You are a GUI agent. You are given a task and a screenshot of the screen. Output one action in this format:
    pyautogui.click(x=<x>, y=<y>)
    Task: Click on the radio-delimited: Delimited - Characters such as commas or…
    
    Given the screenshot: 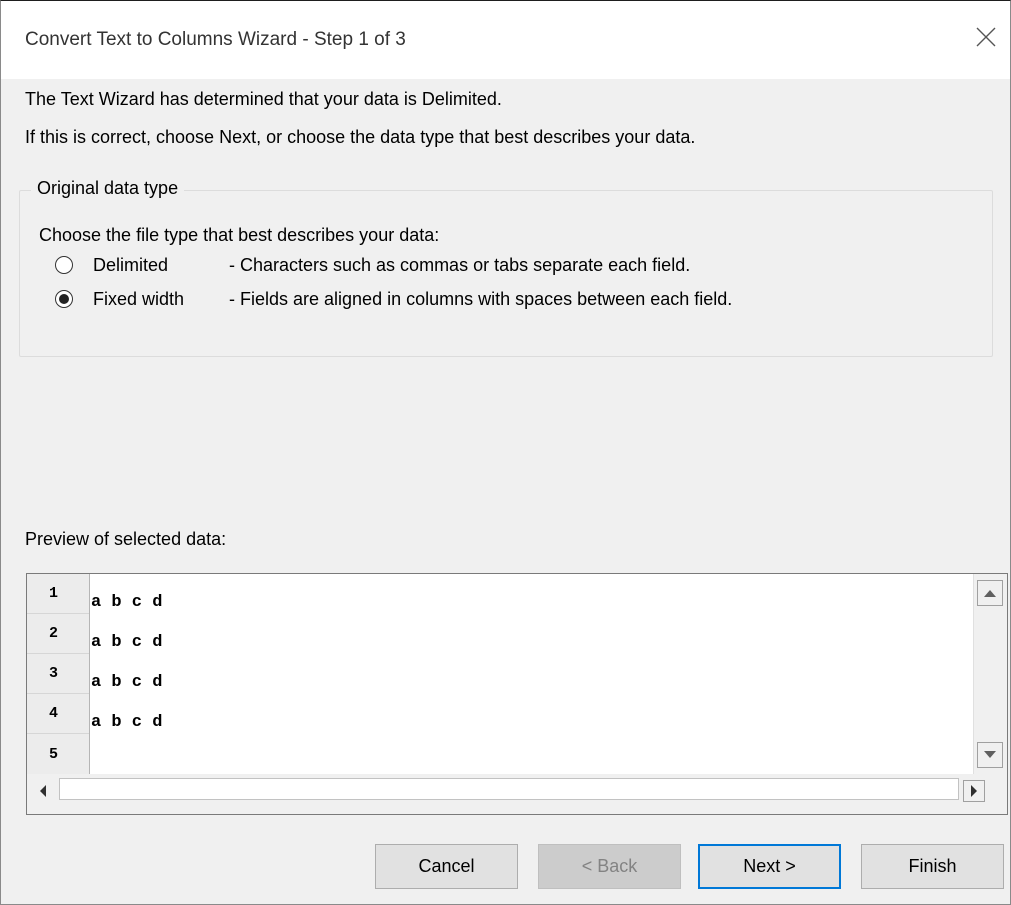 What is the action you would take?
    pyautogui.click(x=372, y=265)
    